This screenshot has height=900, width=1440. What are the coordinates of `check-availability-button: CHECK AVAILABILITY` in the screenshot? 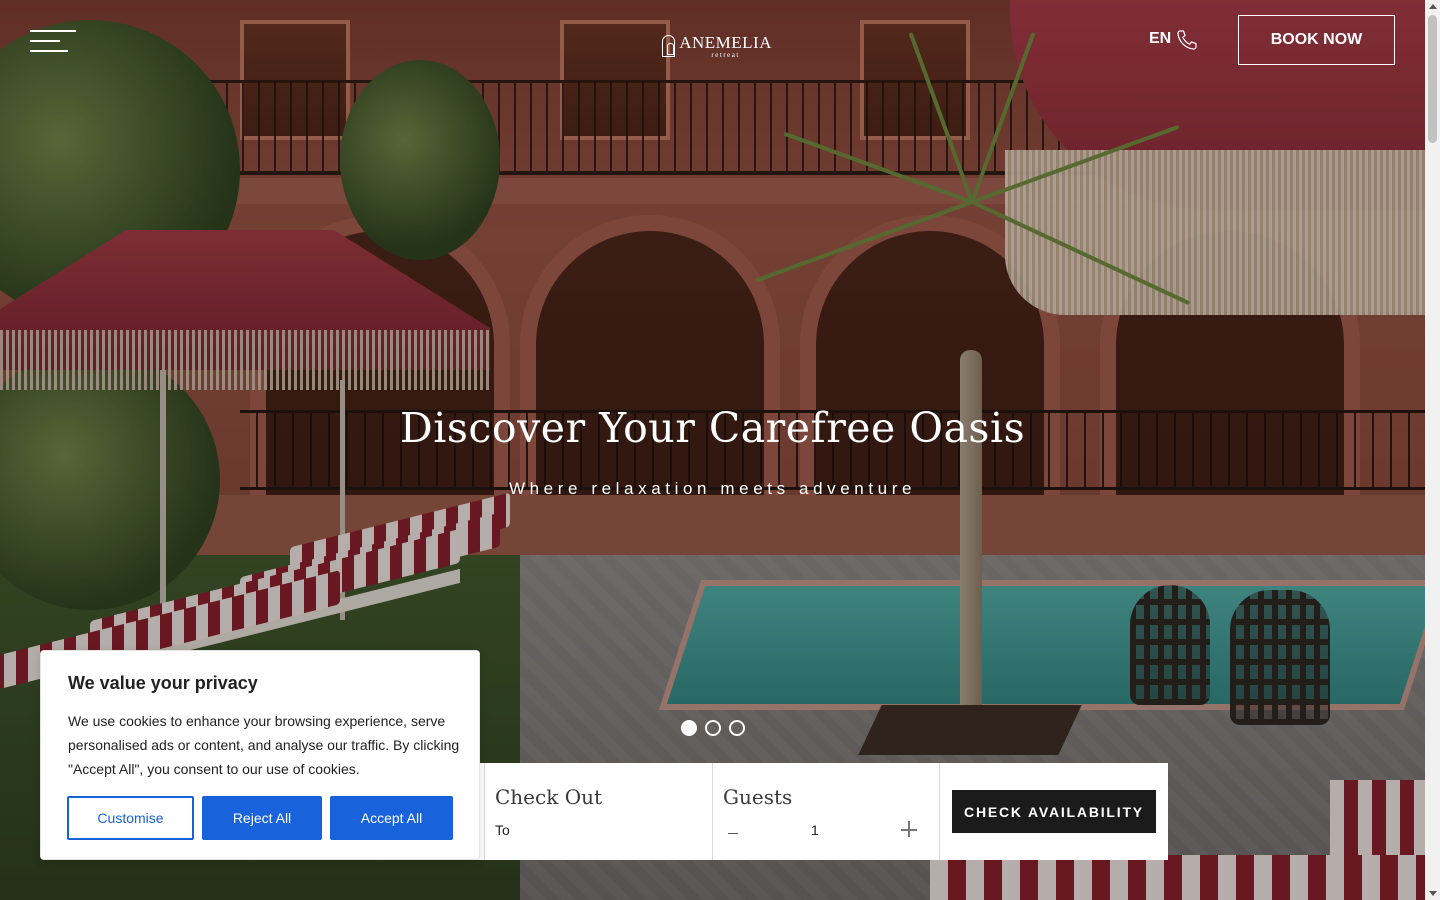 It's located at (1054, 811).